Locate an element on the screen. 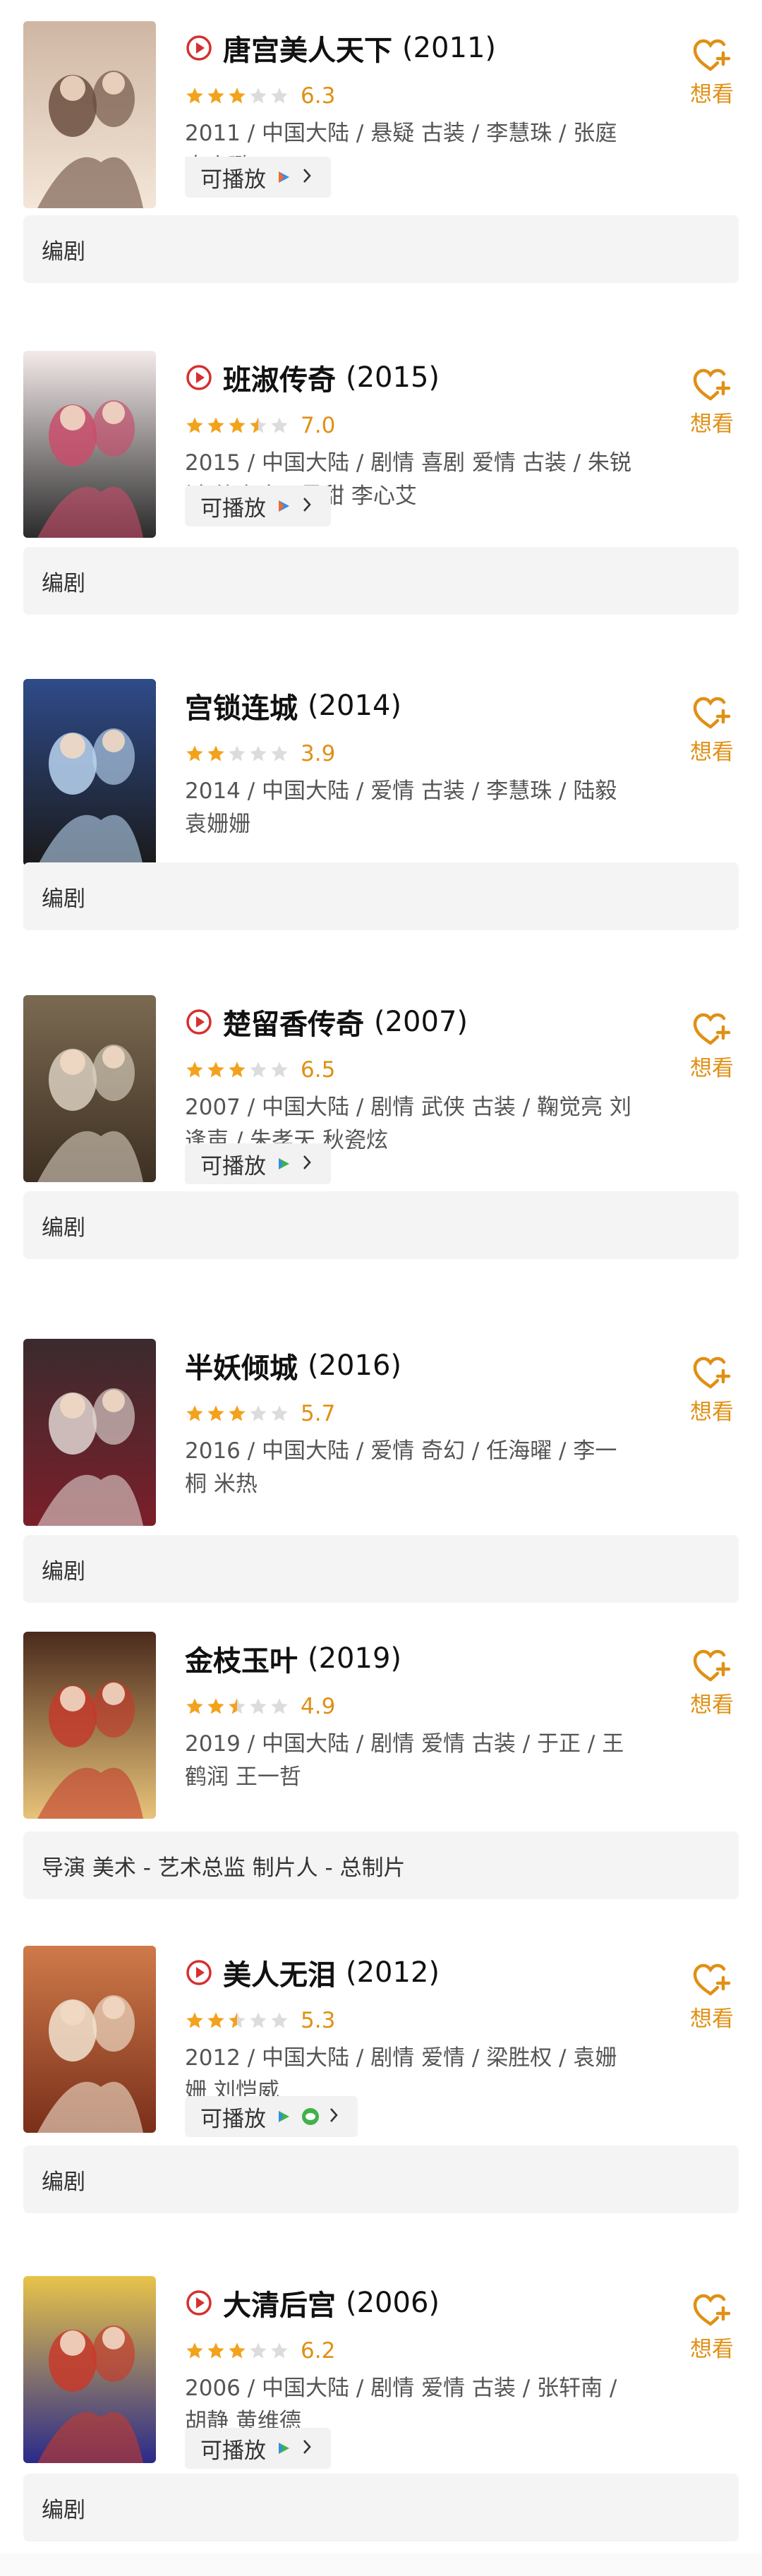  title-row: 楚留香传奇 (2007) is located at coordinates (326, 1022).